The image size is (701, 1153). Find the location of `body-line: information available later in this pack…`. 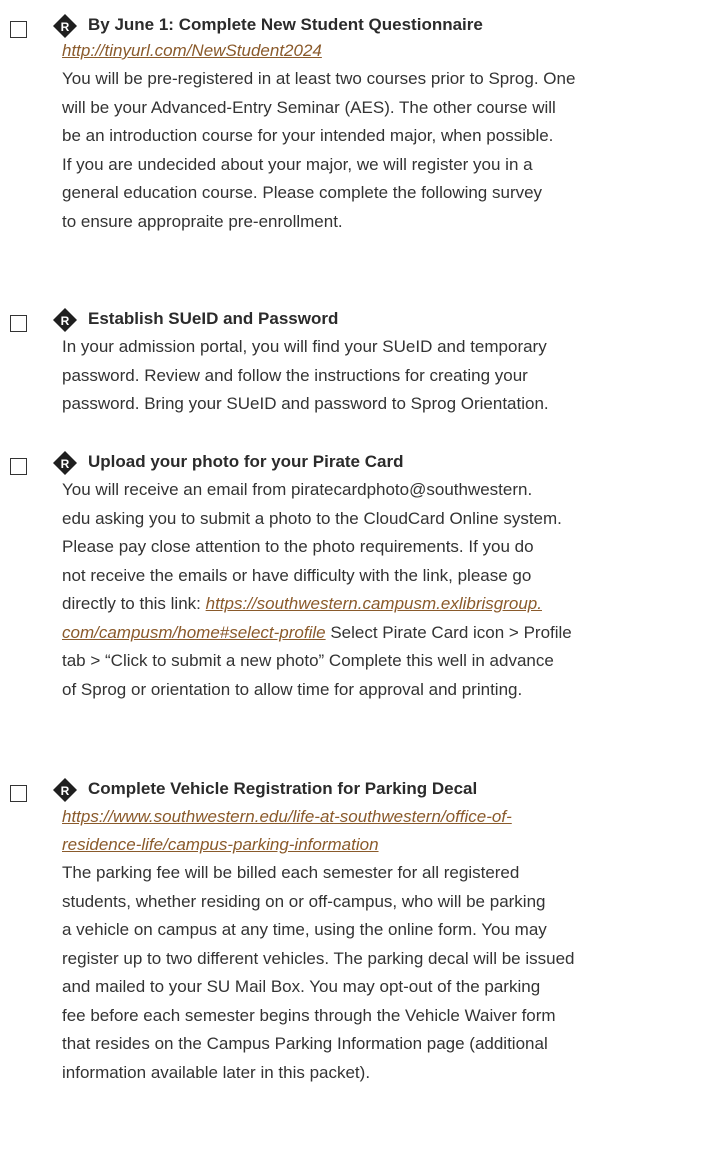

body-line: information available later in this pack… is located at coordinates (216, 1072).